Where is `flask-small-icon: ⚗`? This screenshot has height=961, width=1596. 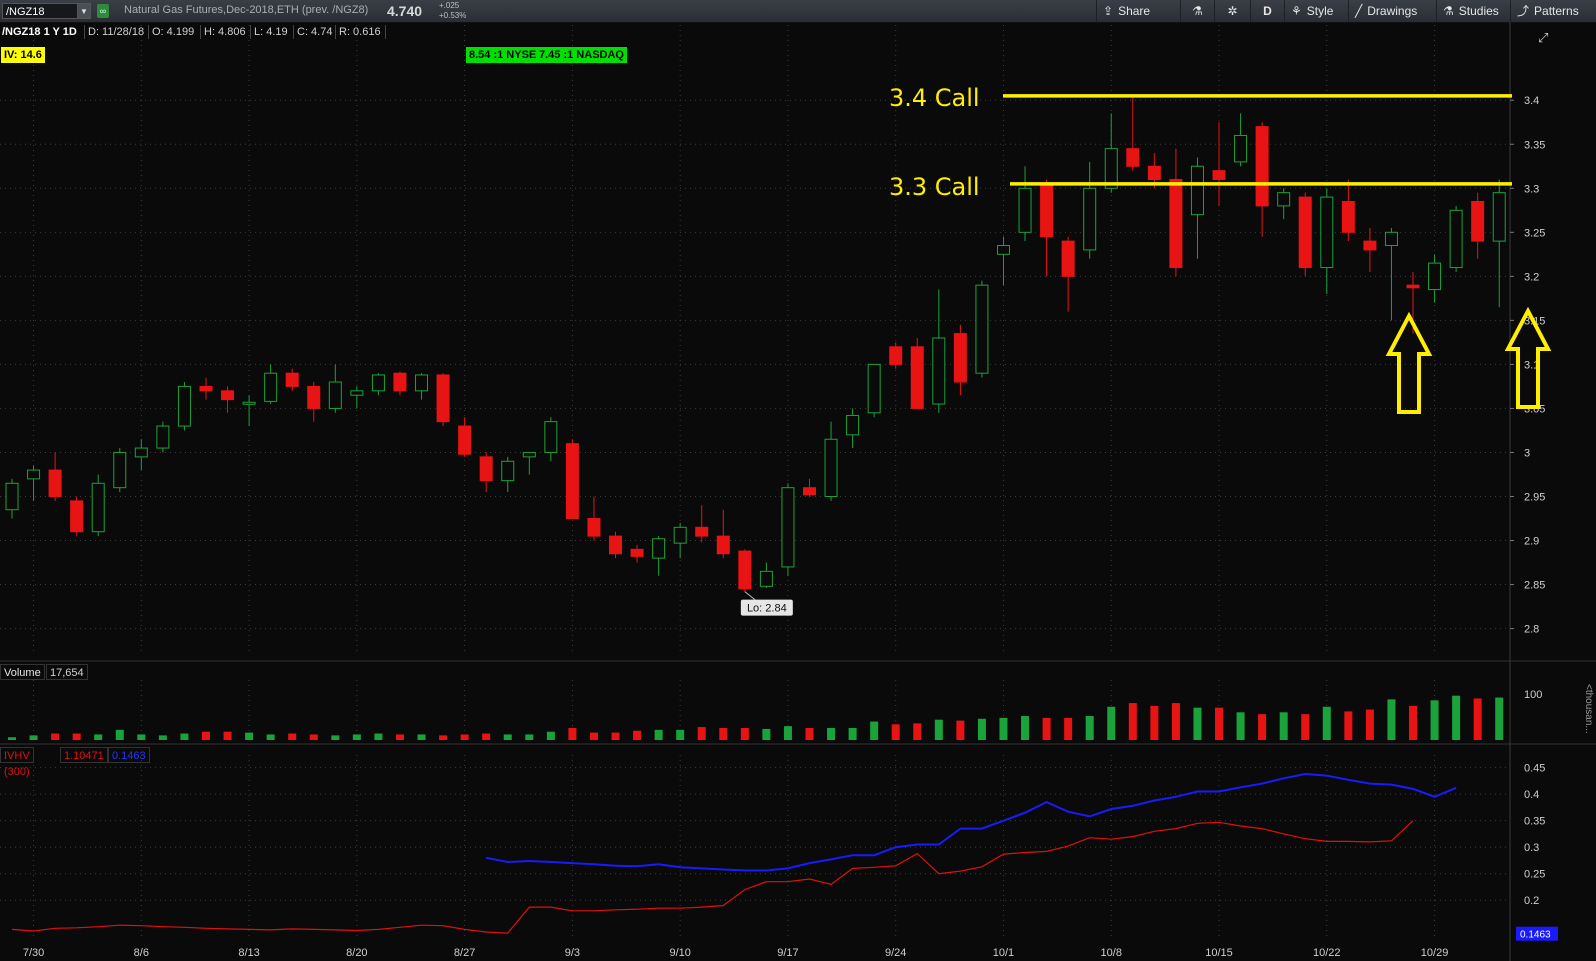
flask-small-icon: ⚗ is located at coordinates (1448, 11).